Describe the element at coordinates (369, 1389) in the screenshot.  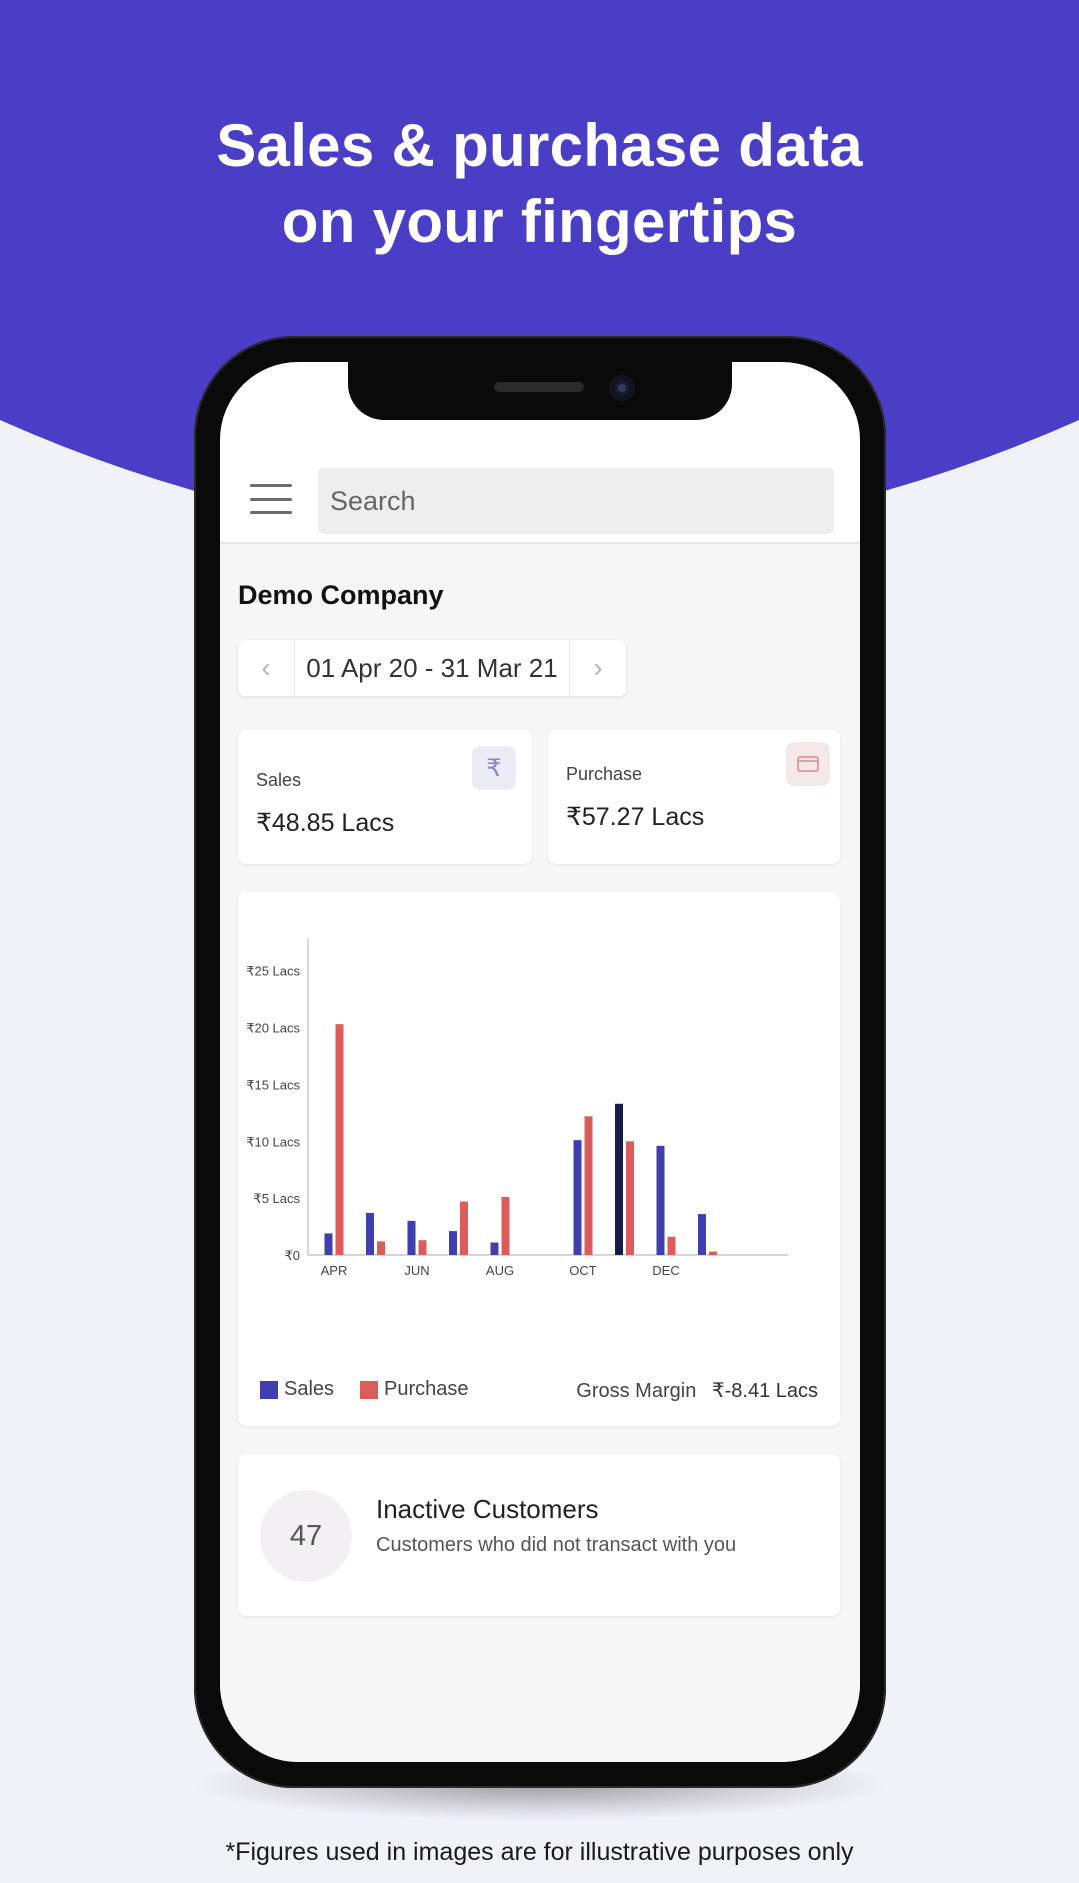
I see `legend-swatch-purchase` at that location.